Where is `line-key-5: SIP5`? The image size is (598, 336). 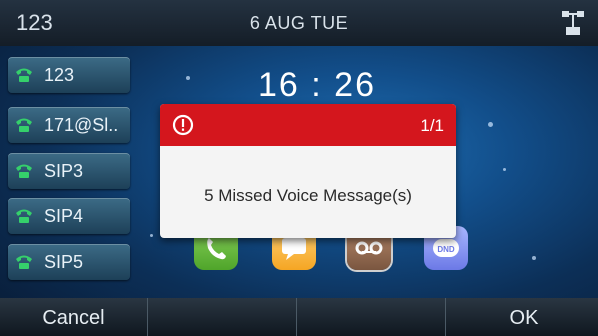
line-key-5: SIP5 is located at coordinates (69, 262).